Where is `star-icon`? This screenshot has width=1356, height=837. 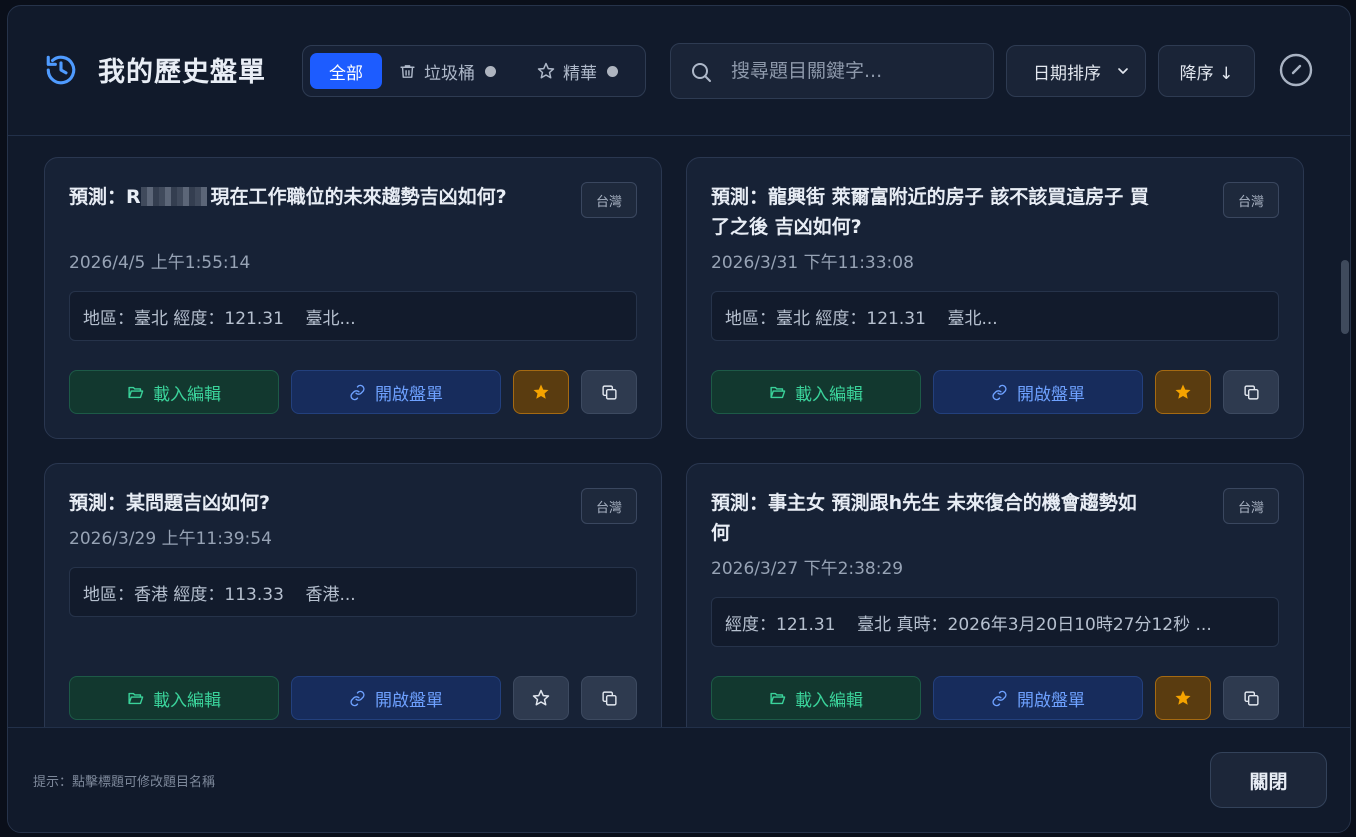
star-icon is located at coordinates (546, 71).